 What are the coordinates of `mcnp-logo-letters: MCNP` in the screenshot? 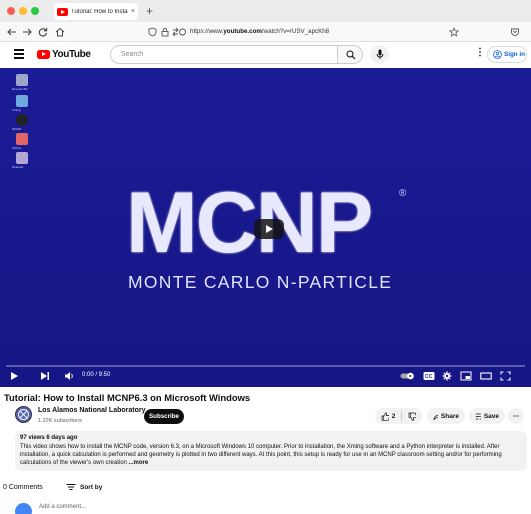 It's located at (249, 223).